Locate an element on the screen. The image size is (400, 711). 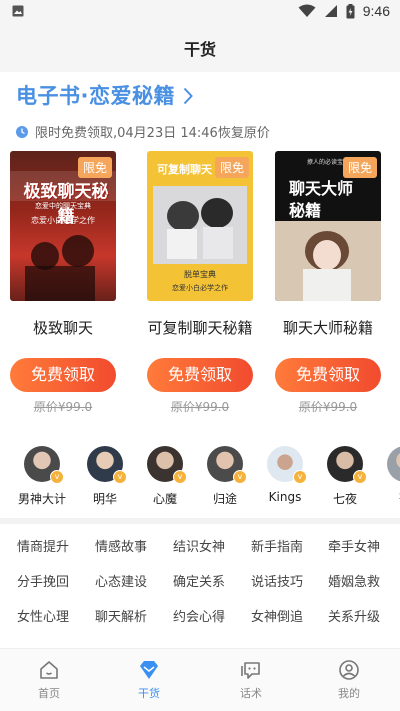
diamond-icon is located at coordinates (149, 670).